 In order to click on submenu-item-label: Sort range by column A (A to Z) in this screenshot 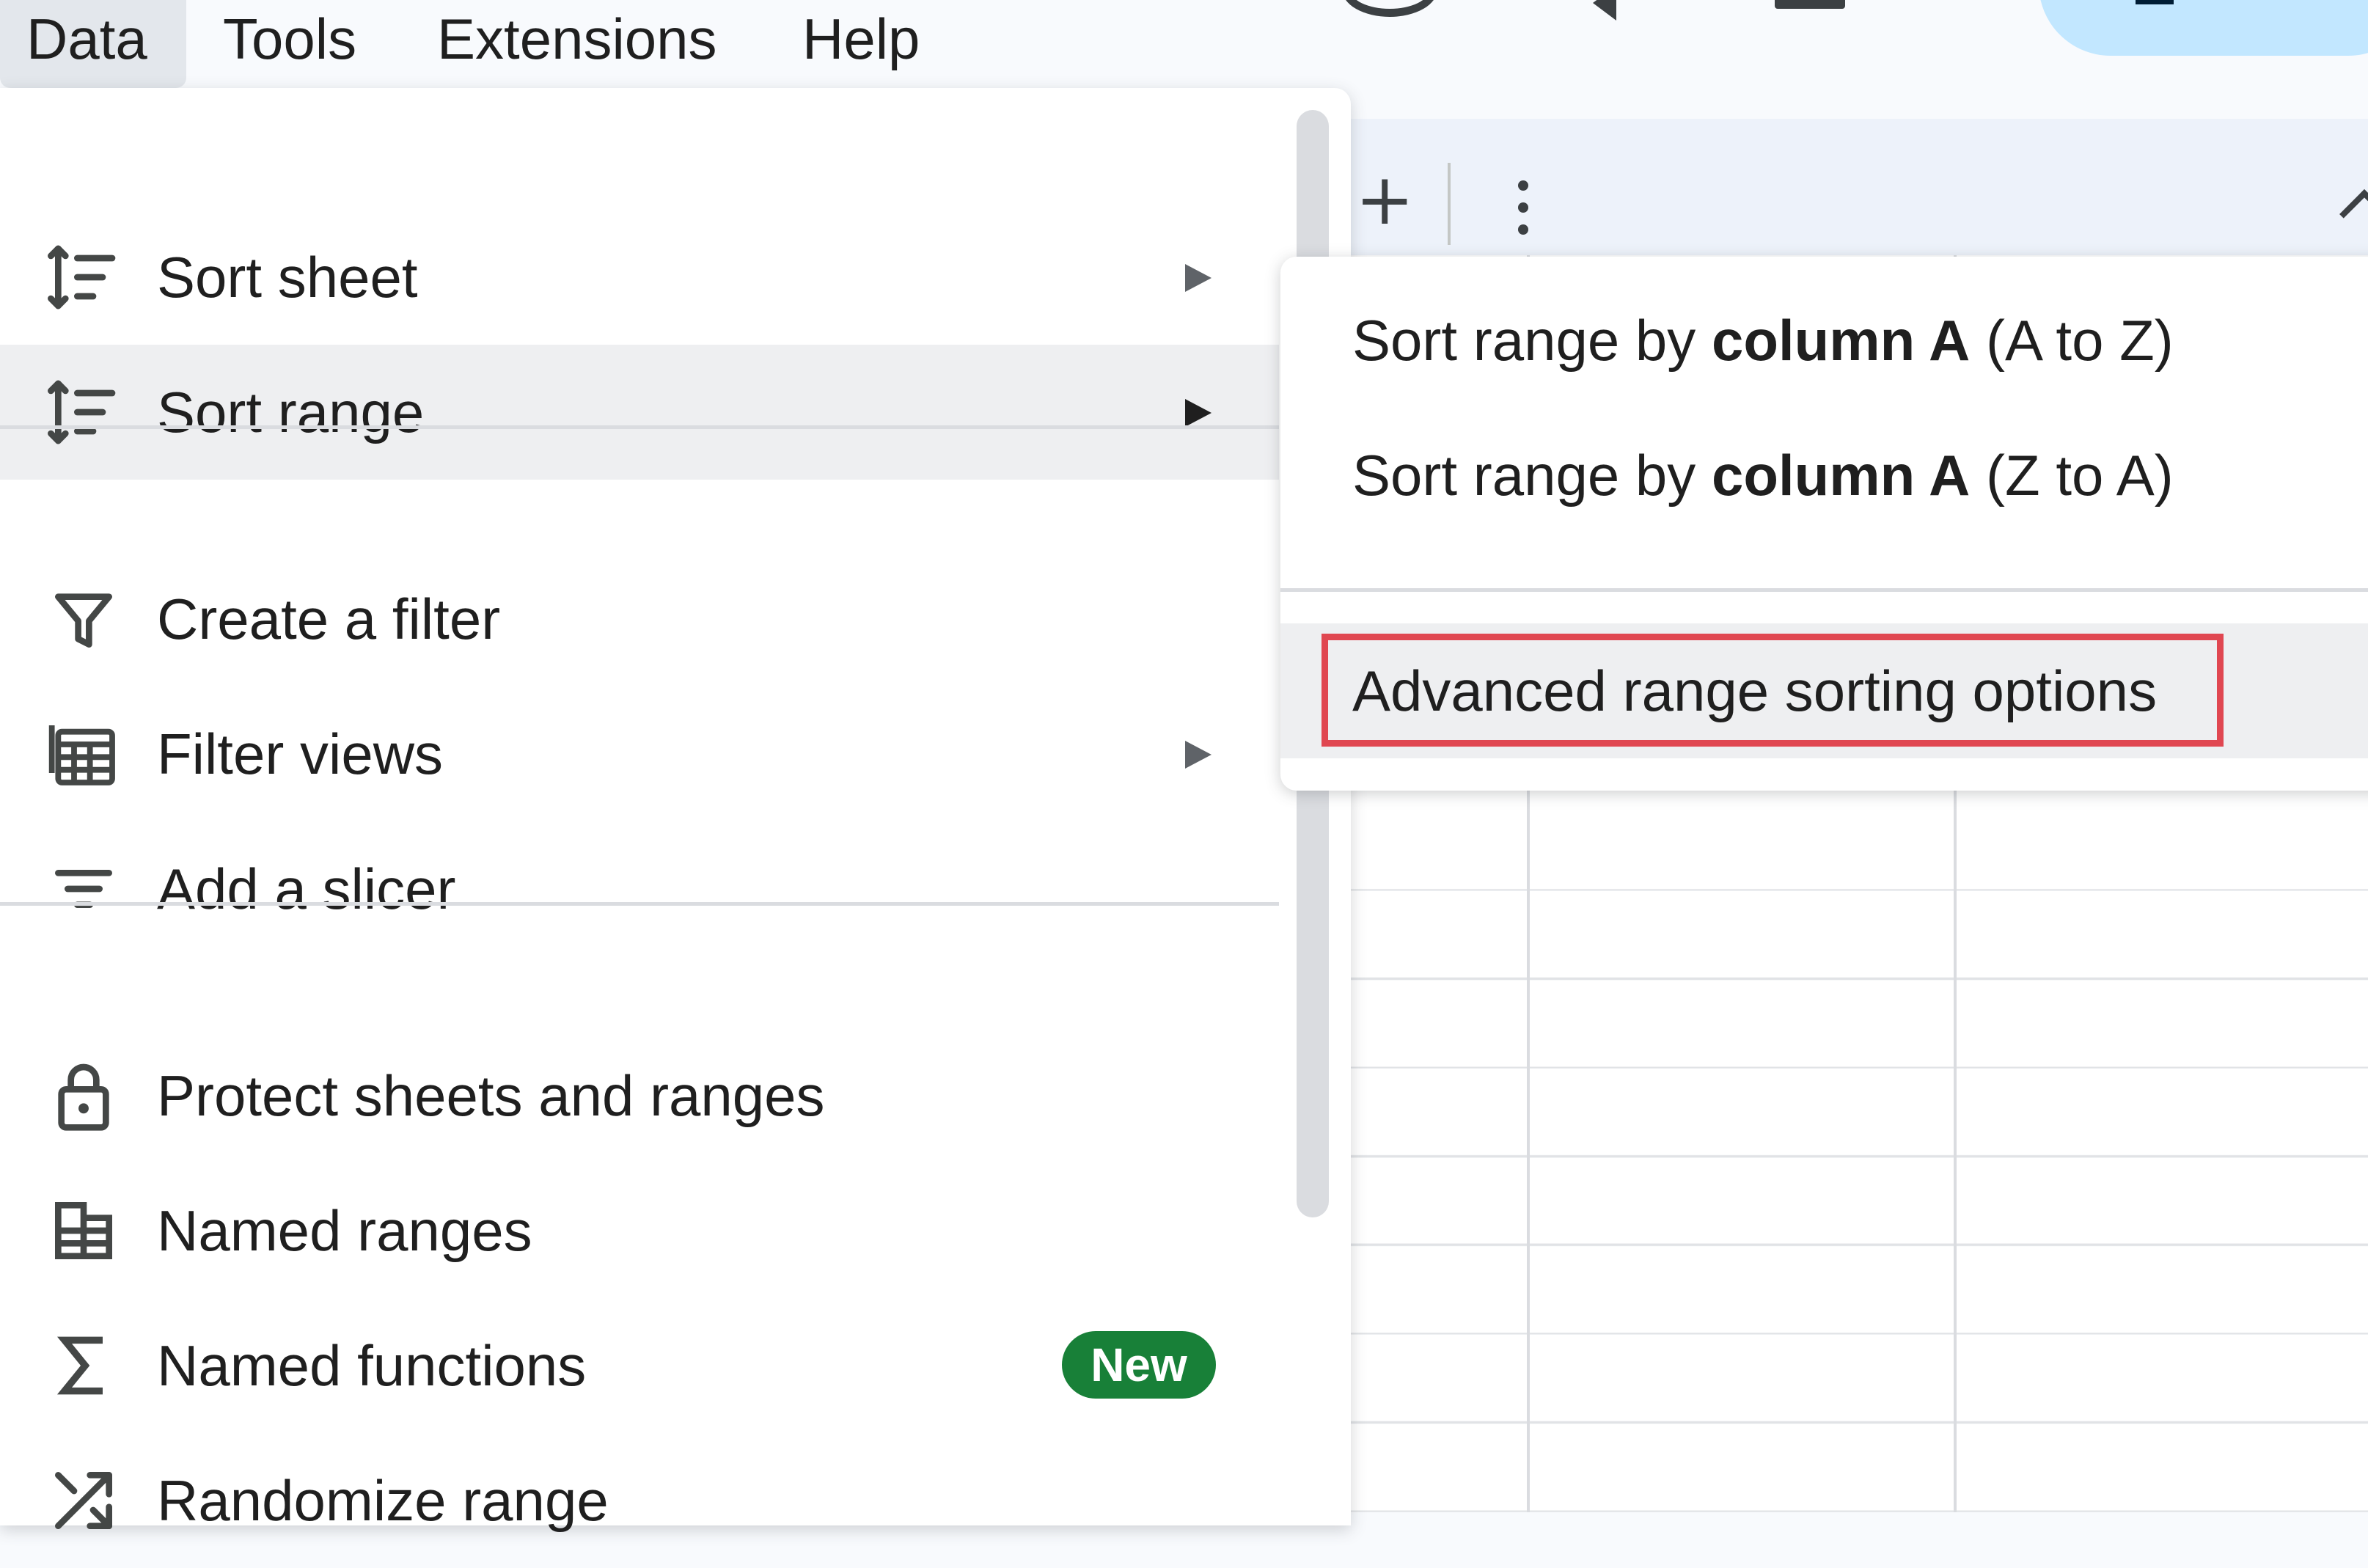, I will do `click(1763, 340)`.